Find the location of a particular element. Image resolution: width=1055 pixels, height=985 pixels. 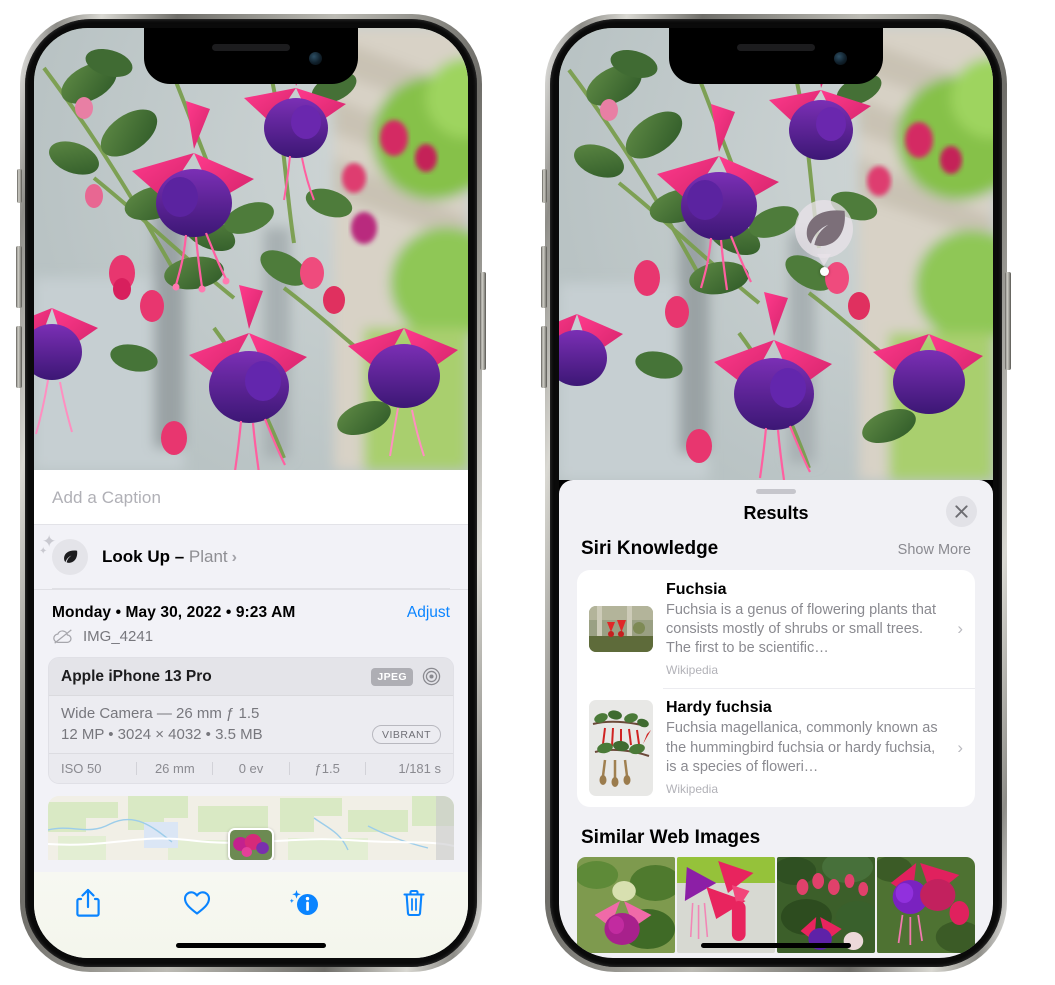

pin-thumbnail is located at coordinates (251, 845).